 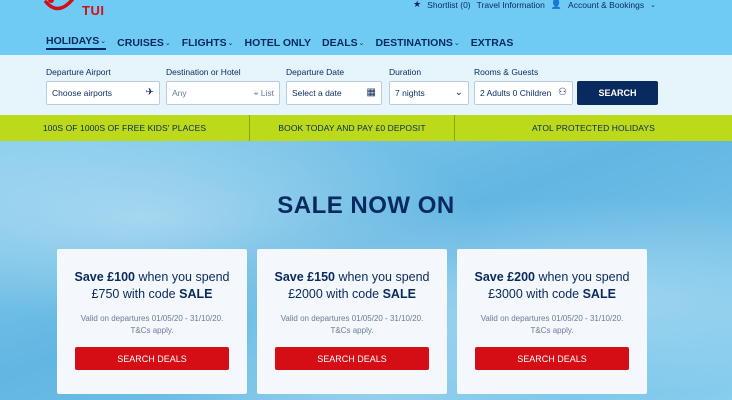 I want to click on destination-field: Any ⌖ List, so click(x=223, y=93).